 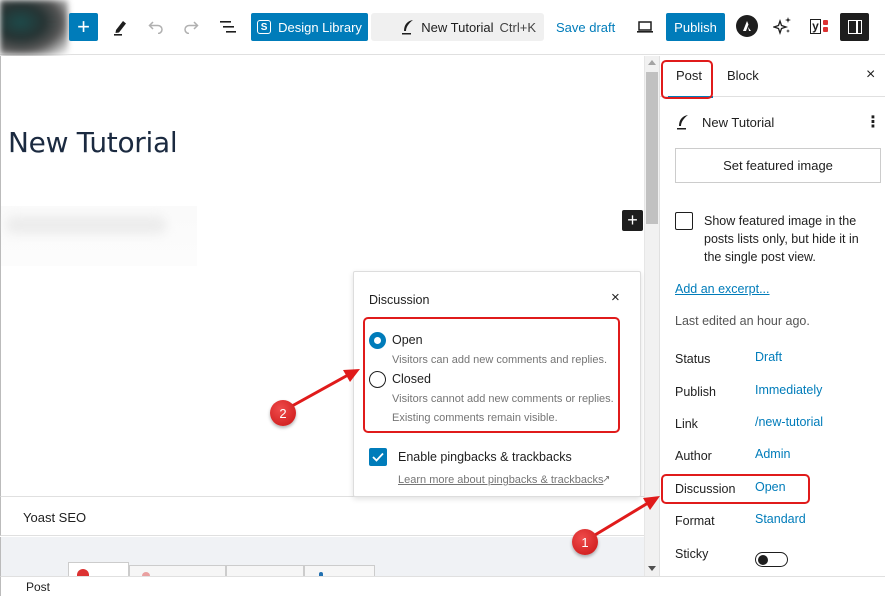 I want to click on status-label: Status, so click(x=693, y=359).